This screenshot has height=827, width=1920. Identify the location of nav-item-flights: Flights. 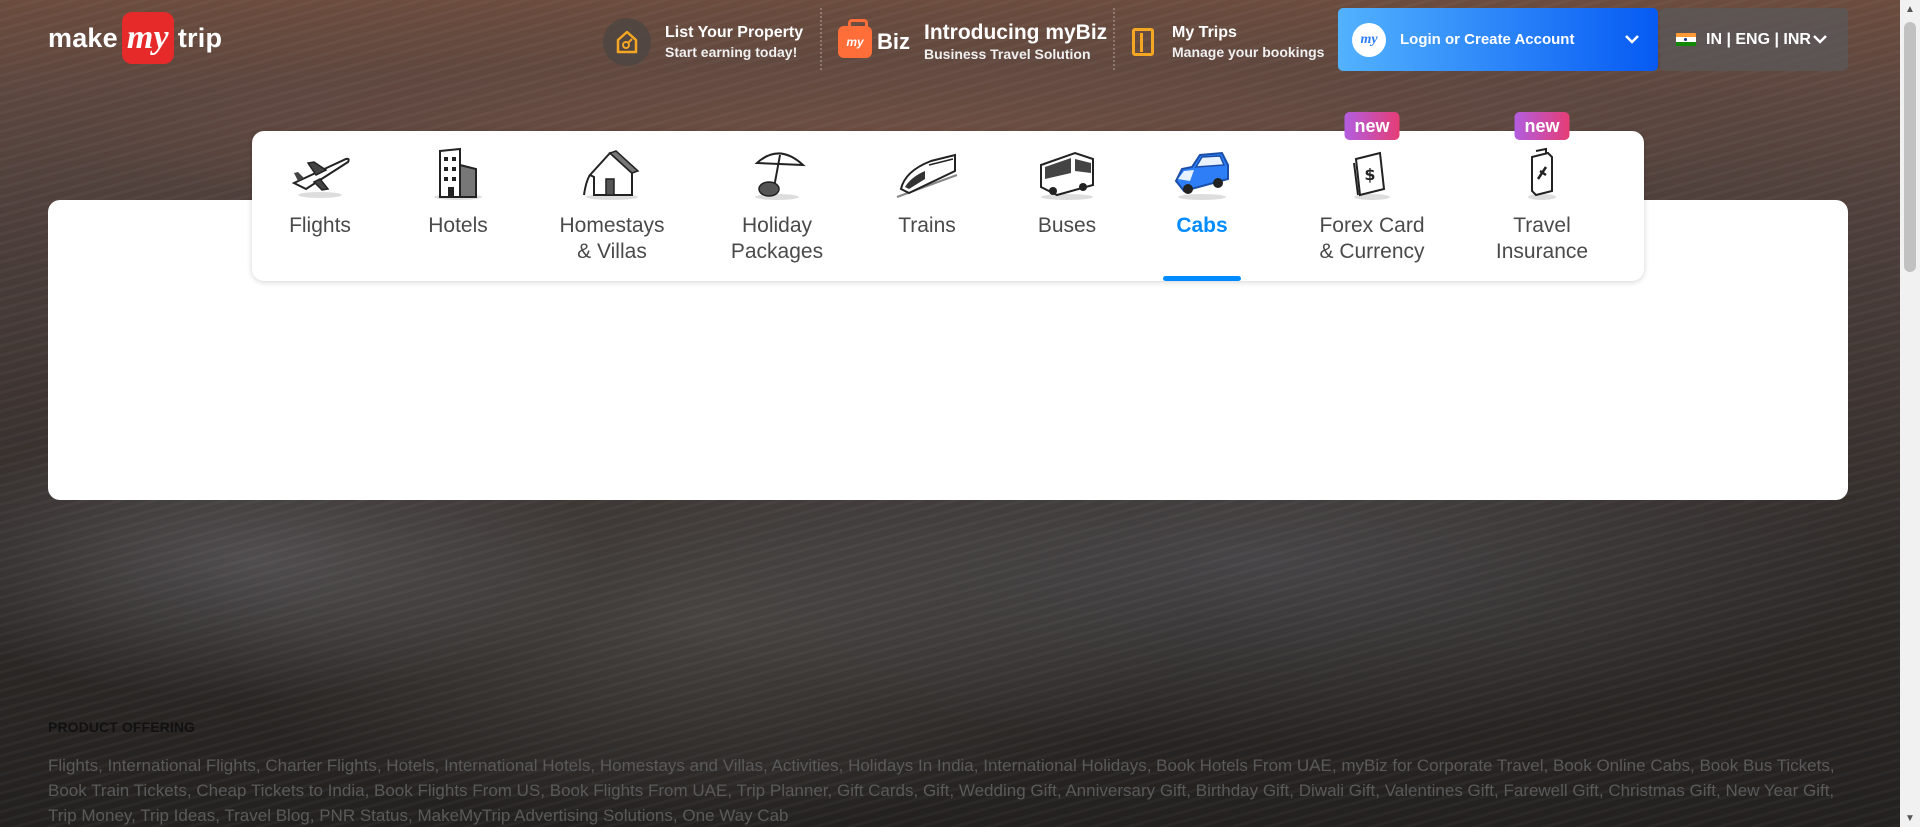
(320, 206).